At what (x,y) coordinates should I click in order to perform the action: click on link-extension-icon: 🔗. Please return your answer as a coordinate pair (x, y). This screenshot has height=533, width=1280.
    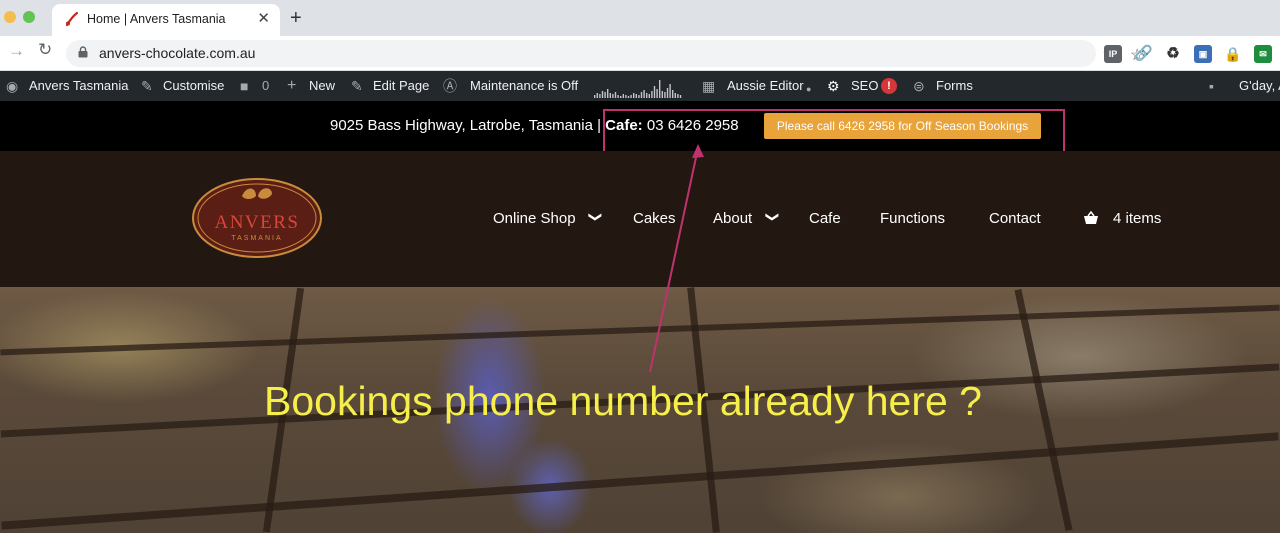
    Looking at the image, I should click on (1143, 54).